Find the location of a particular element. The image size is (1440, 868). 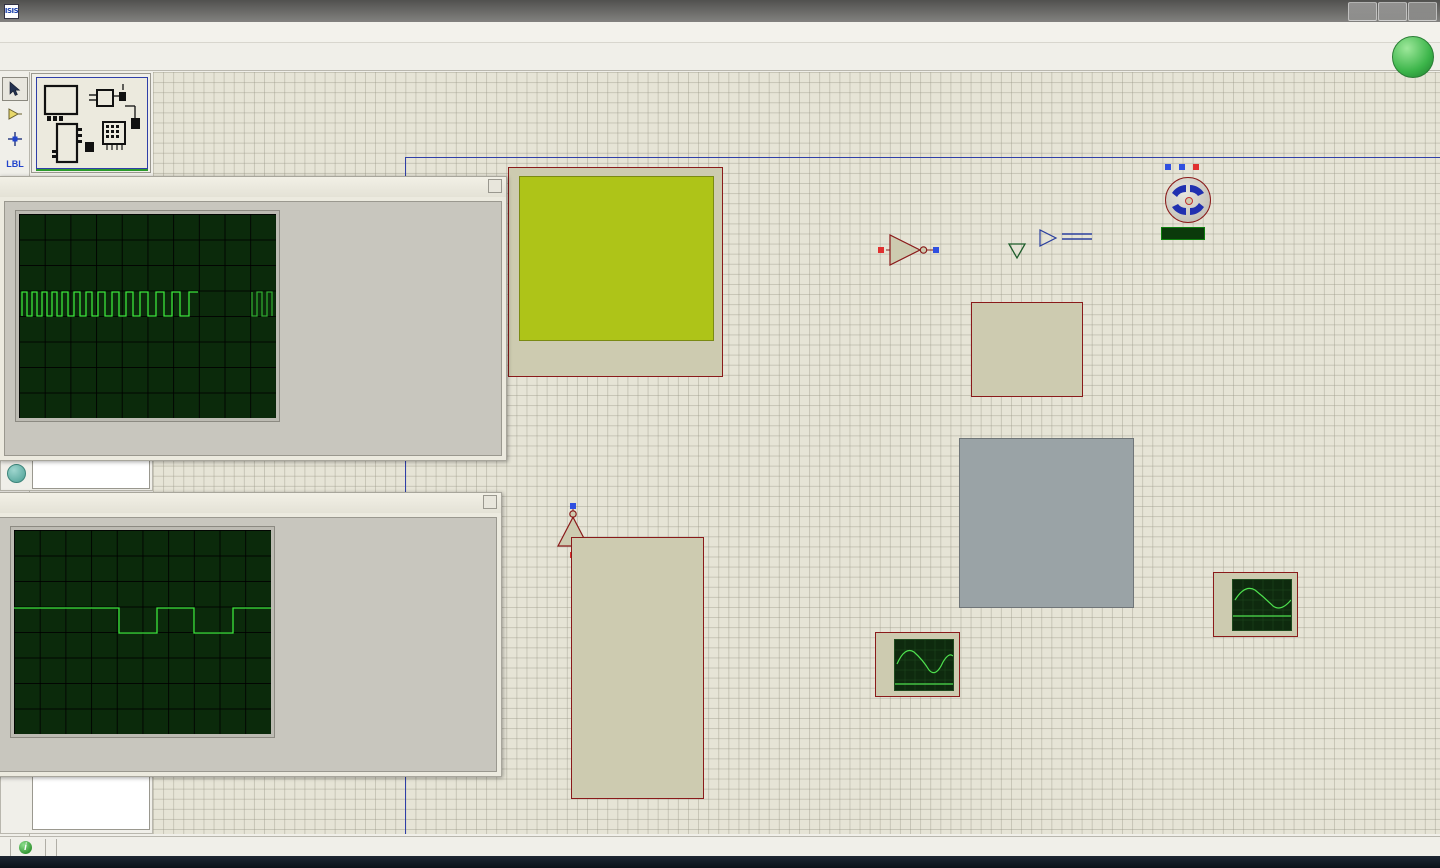

message-count-cell: i is located at coordinates (28, 847).